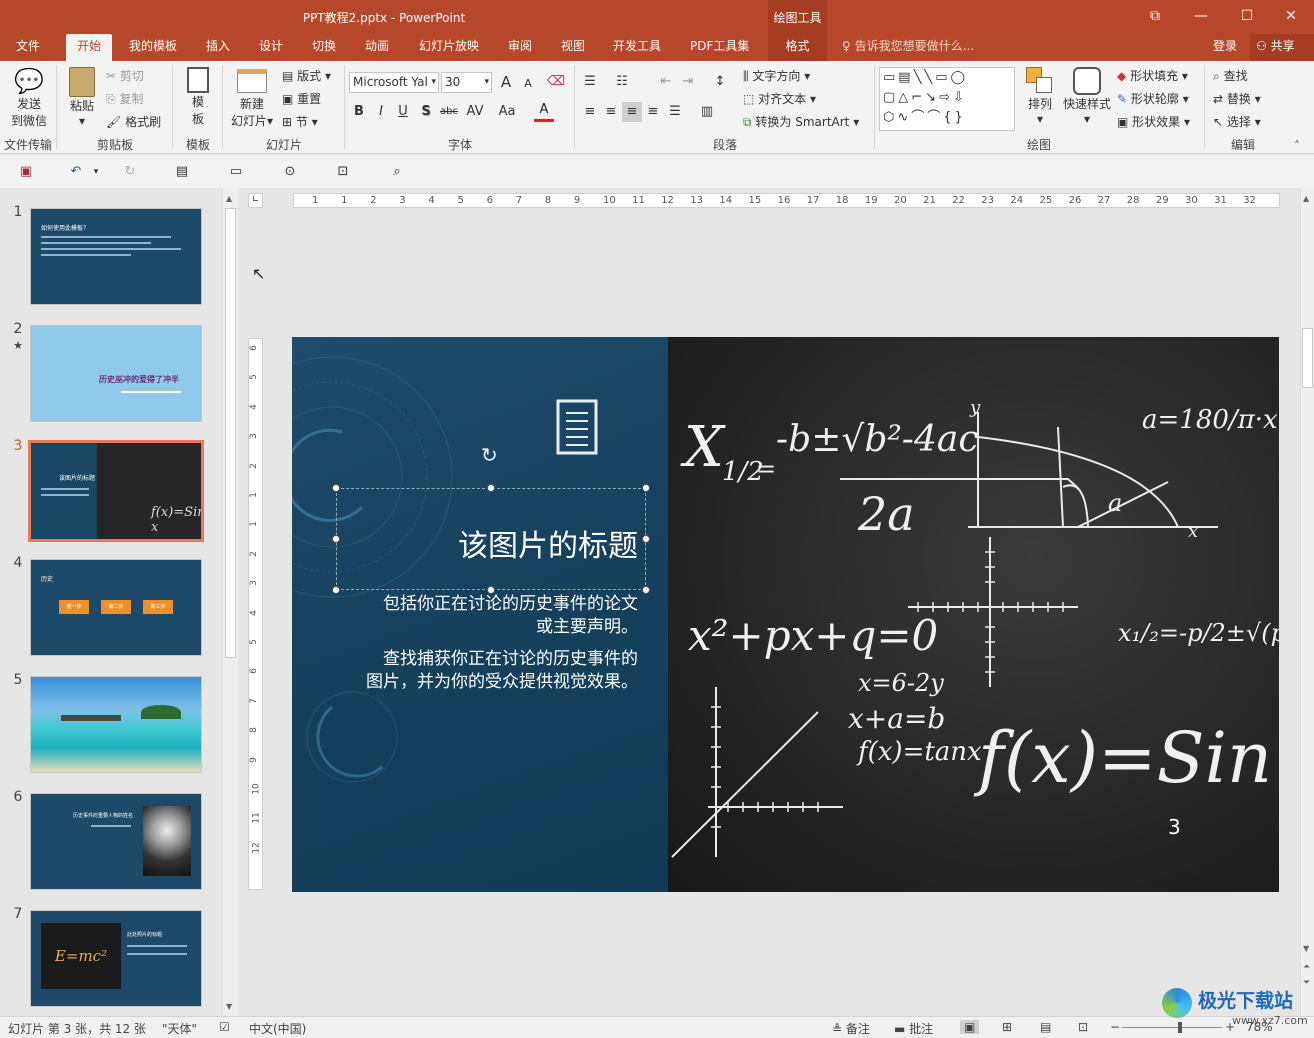 The width and height of the screenshot is (1314, 1038). Describe the element at coordinates (506, 82) in the screenshot. I see `grow-font-button: A` at that location.